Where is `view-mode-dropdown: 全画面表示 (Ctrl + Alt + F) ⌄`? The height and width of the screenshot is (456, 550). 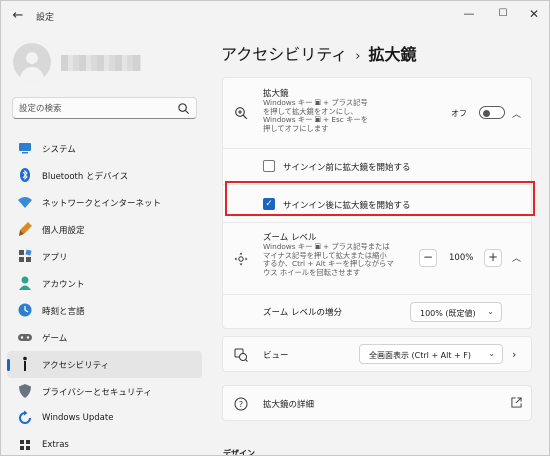 view-mode-dropdown: 全画面表示 (Ctrl + Alt + F) ⌄ is located at coordinates (431, 354).